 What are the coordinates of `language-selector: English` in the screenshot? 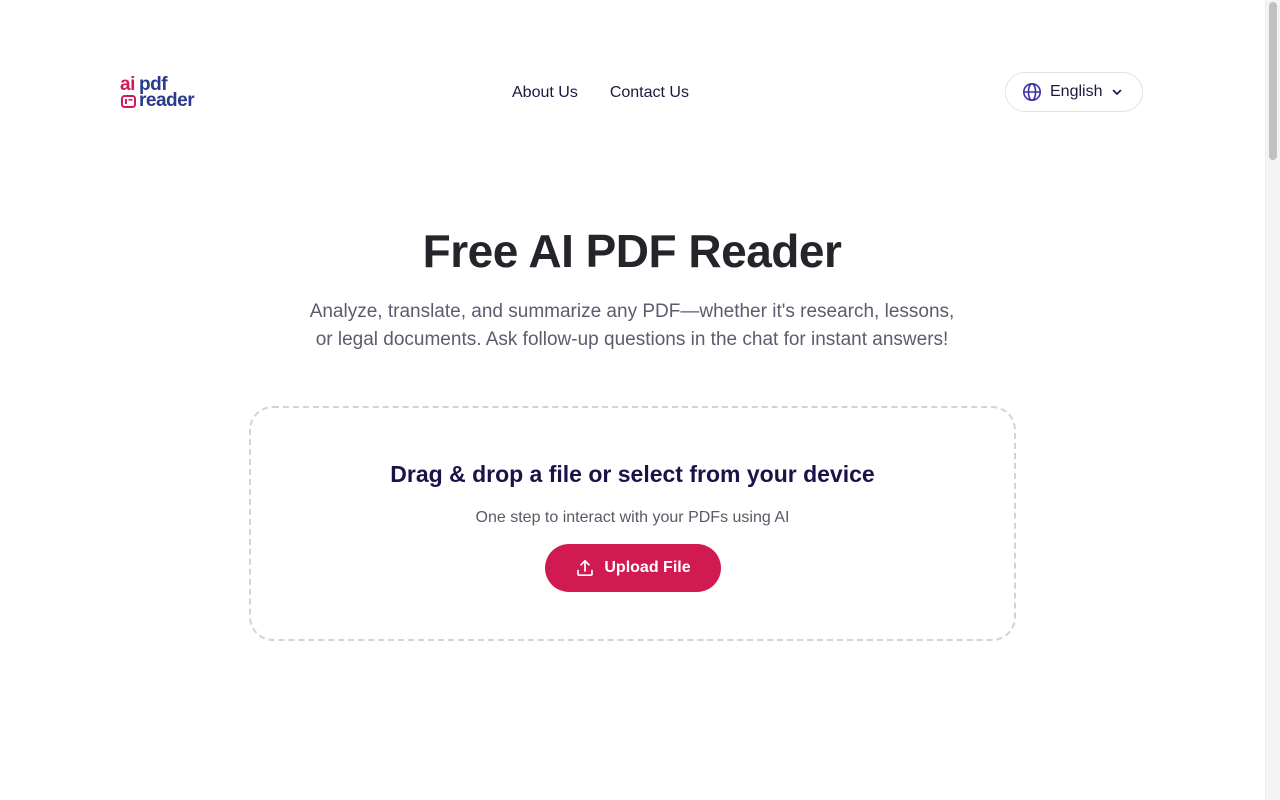 It's located at (1074, 92).